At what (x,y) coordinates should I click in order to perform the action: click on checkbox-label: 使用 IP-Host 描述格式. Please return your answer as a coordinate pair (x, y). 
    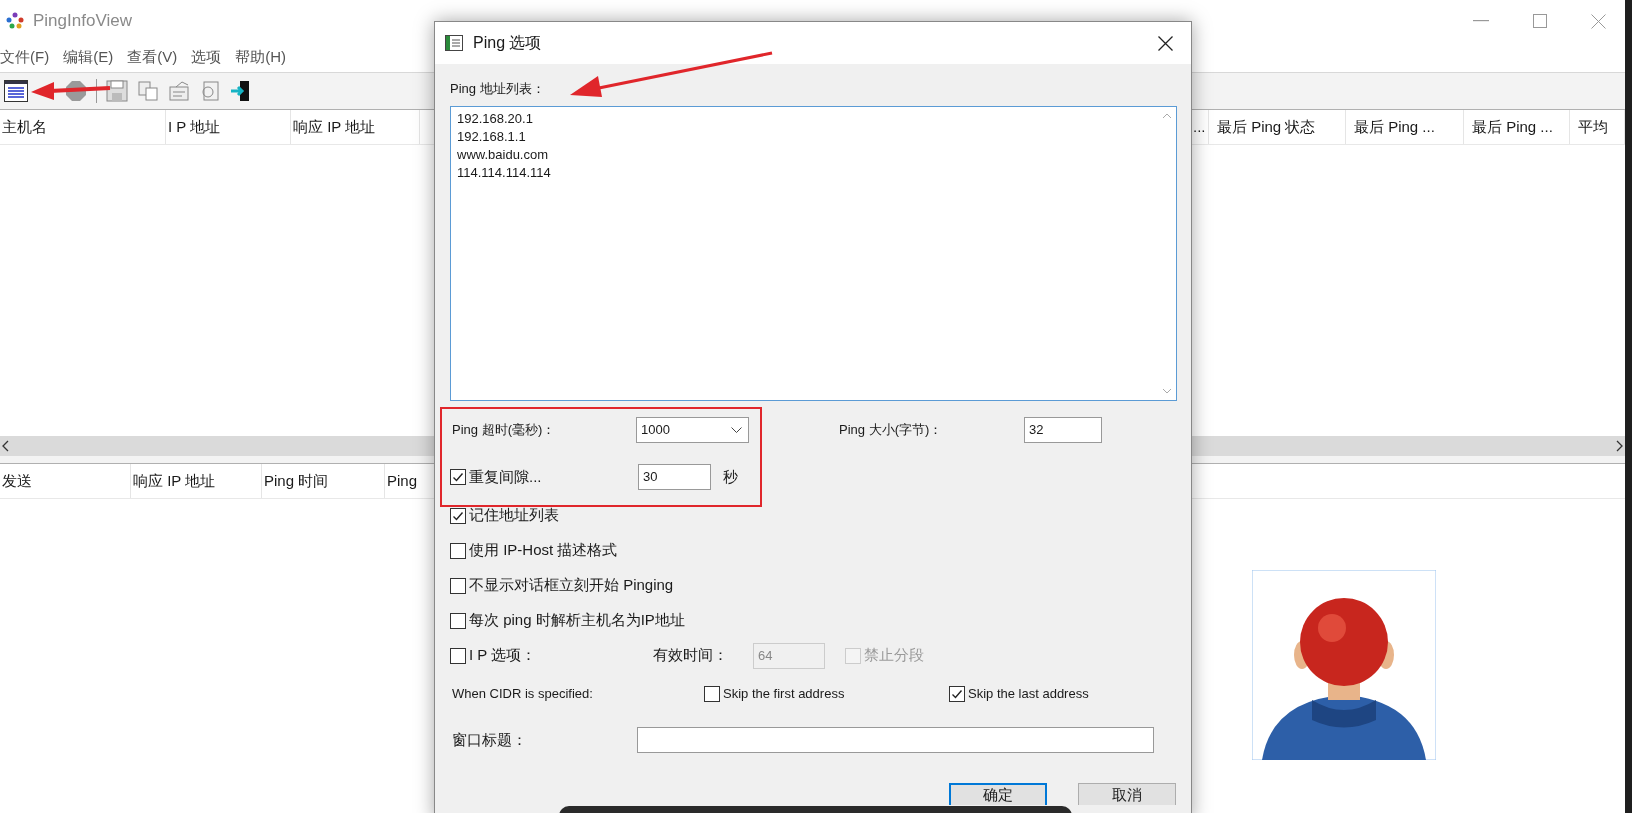
    Looking at the image, I should click on (543, 550).